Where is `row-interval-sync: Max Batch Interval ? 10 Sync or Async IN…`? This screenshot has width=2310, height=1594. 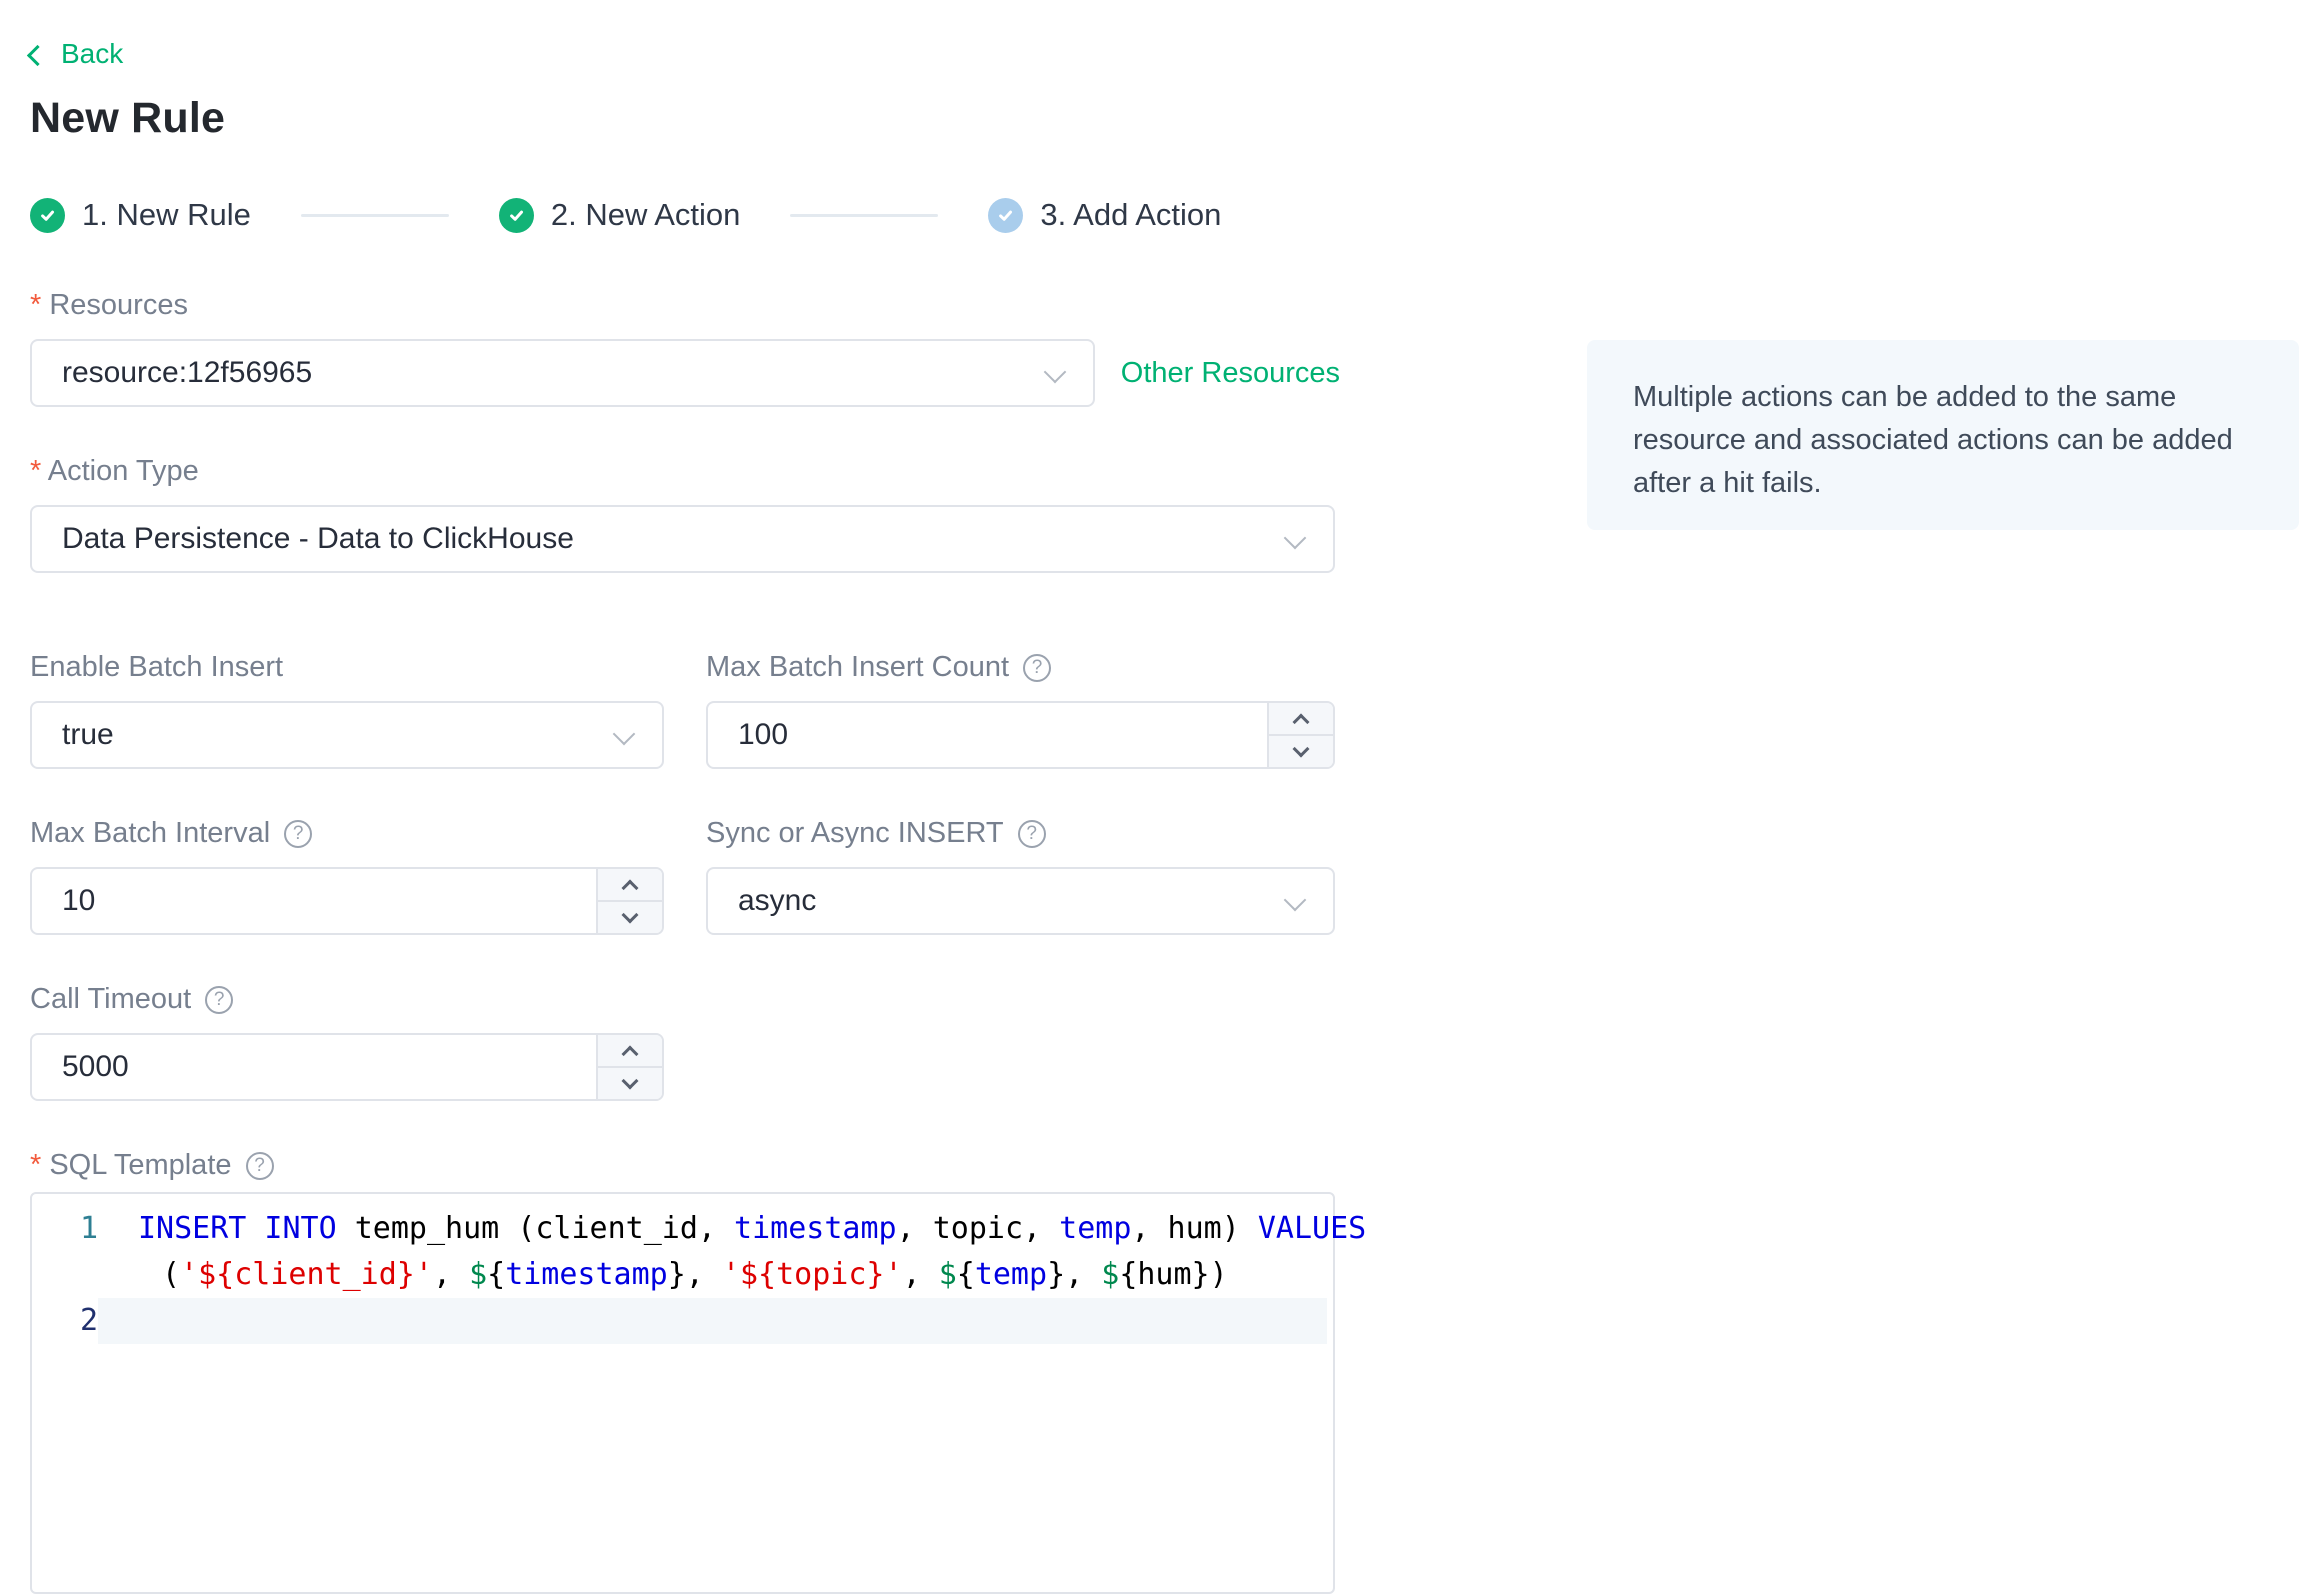 row-interval-sync: Max Batch Interval ? 10 Sync or Async IN… is located at coordinates (685, 876).